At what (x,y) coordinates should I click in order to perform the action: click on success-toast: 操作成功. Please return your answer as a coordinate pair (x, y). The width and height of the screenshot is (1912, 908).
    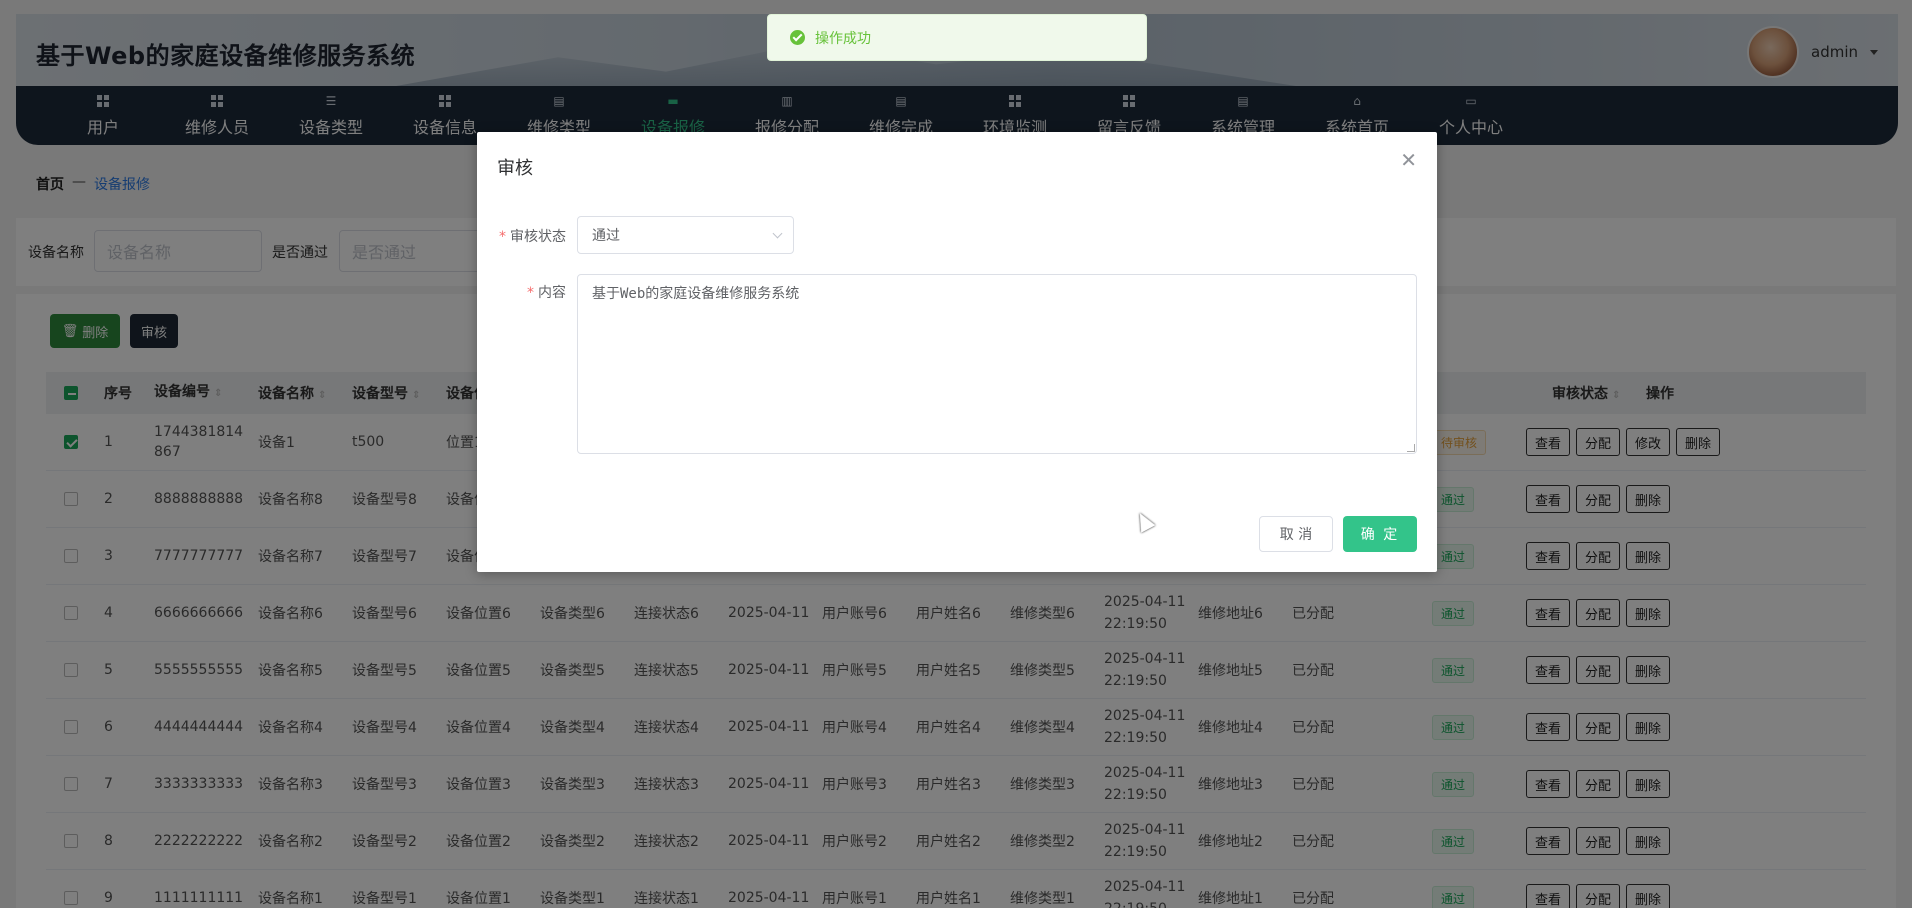
    Looking at the image, I should click on (957, 37).